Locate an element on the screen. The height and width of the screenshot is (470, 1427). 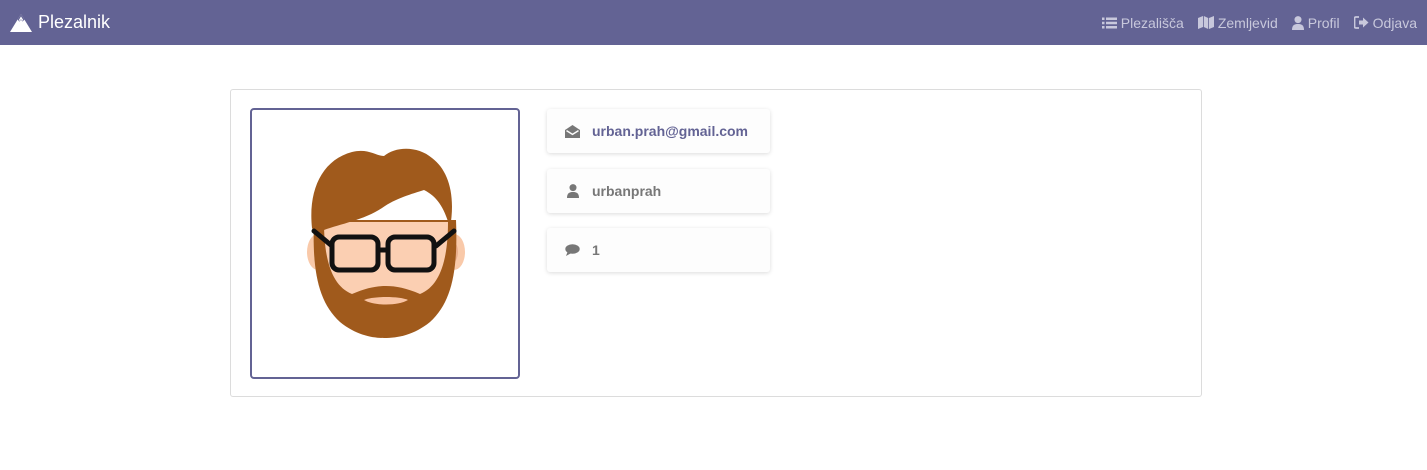
email-box: urban.prah@gmail.com is located at coordinates (658, 131).